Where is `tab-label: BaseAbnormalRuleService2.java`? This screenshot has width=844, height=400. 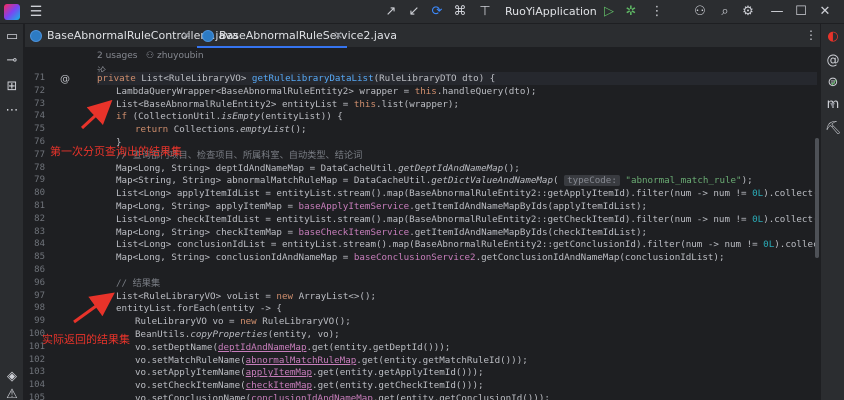 tab-label: BaseAbnormalRuleService2.java is located at coordinates (308, 35).